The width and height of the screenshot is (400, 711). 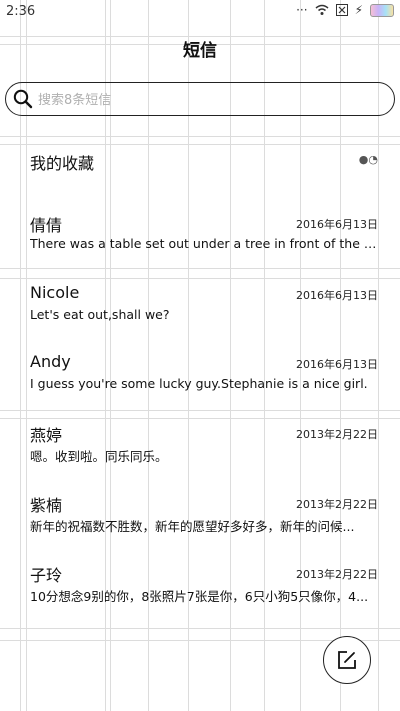 What do you see at coordinates (21, 11) in the screenshot?
I see `status-time: 2:36` at bounding box center [21, 11].